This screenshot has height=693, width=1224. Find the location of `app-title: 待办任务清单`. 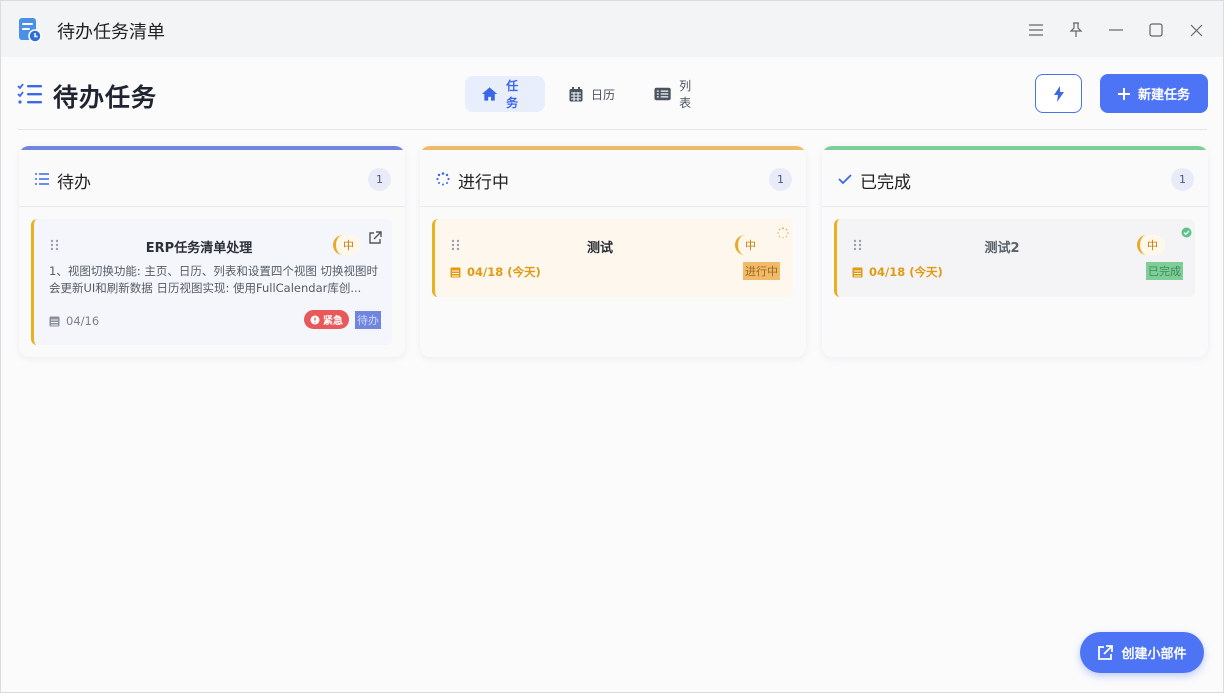

app-title: 待办任务清单 is located at coordinates (111, 32).